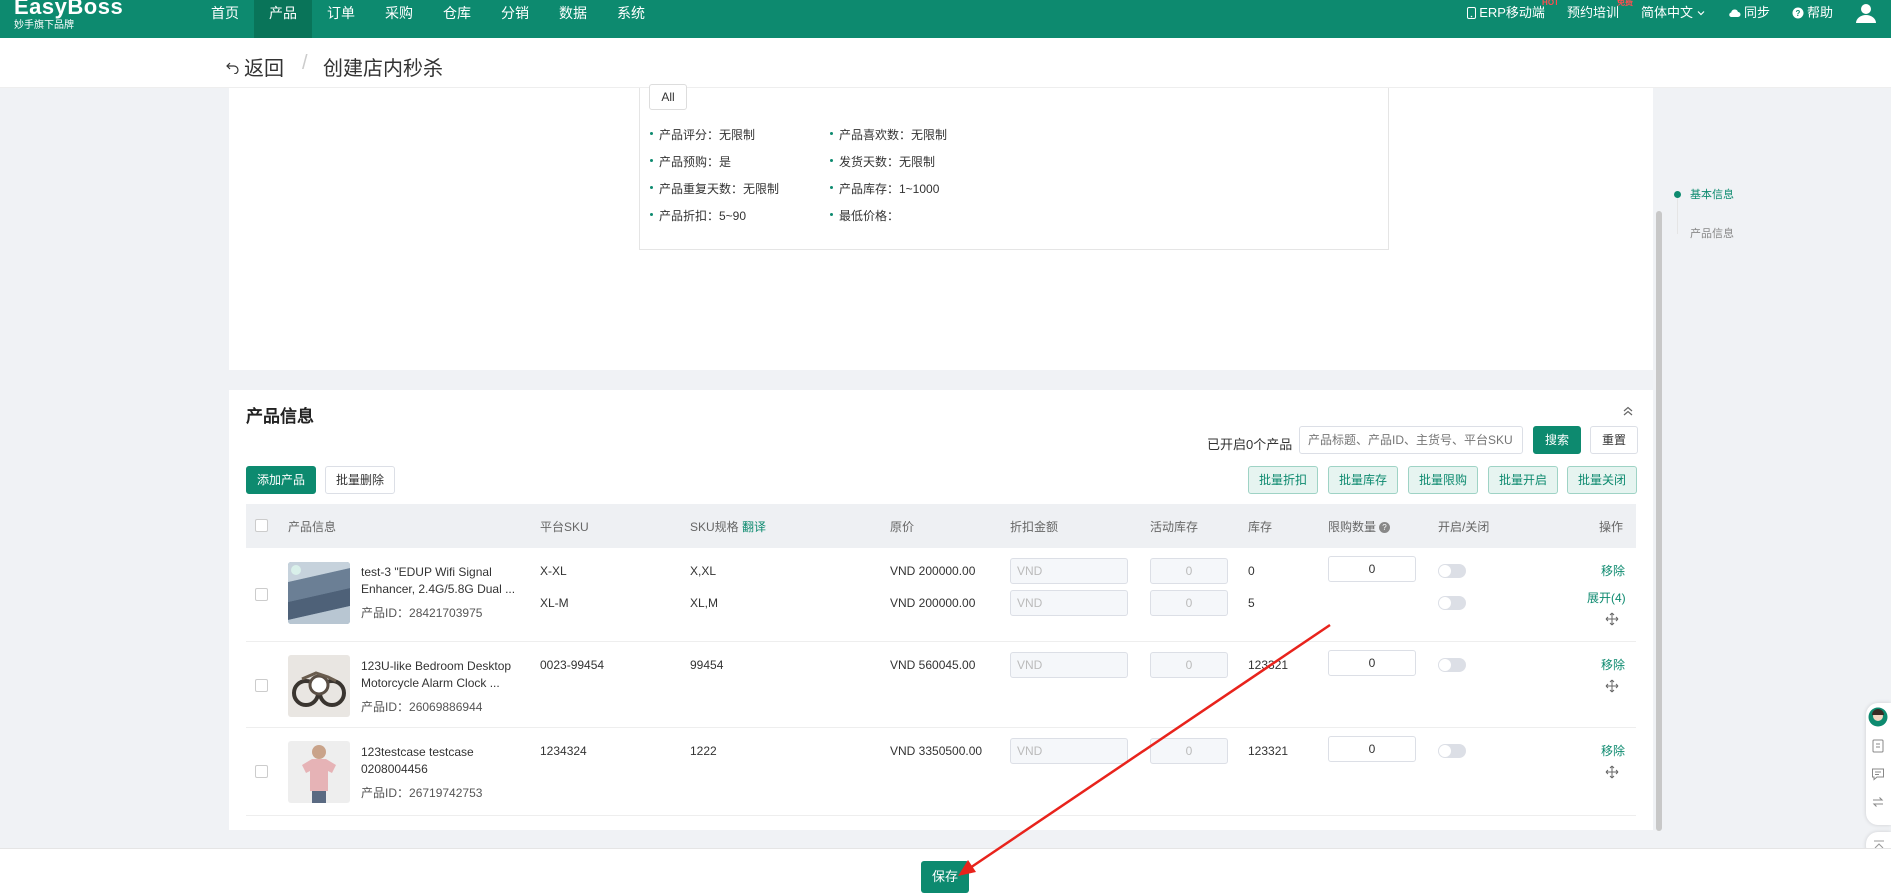 This screenshot has height=895, width=1891. What do you see at coordinates (261, 525) in the screenshot?
I see `select-all-checkbox` at bounding box center [261, 525].